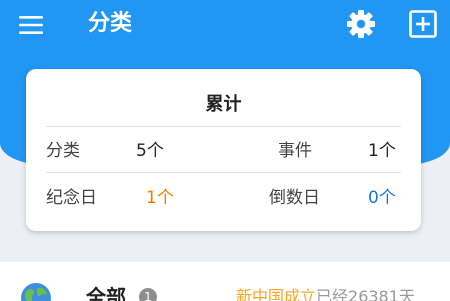 Image resolution: width=450 pixels, height=301 pixels. Describe the element at coordinates (223, 104) in the screenshot. I see `summary-title: 累计` at that location.